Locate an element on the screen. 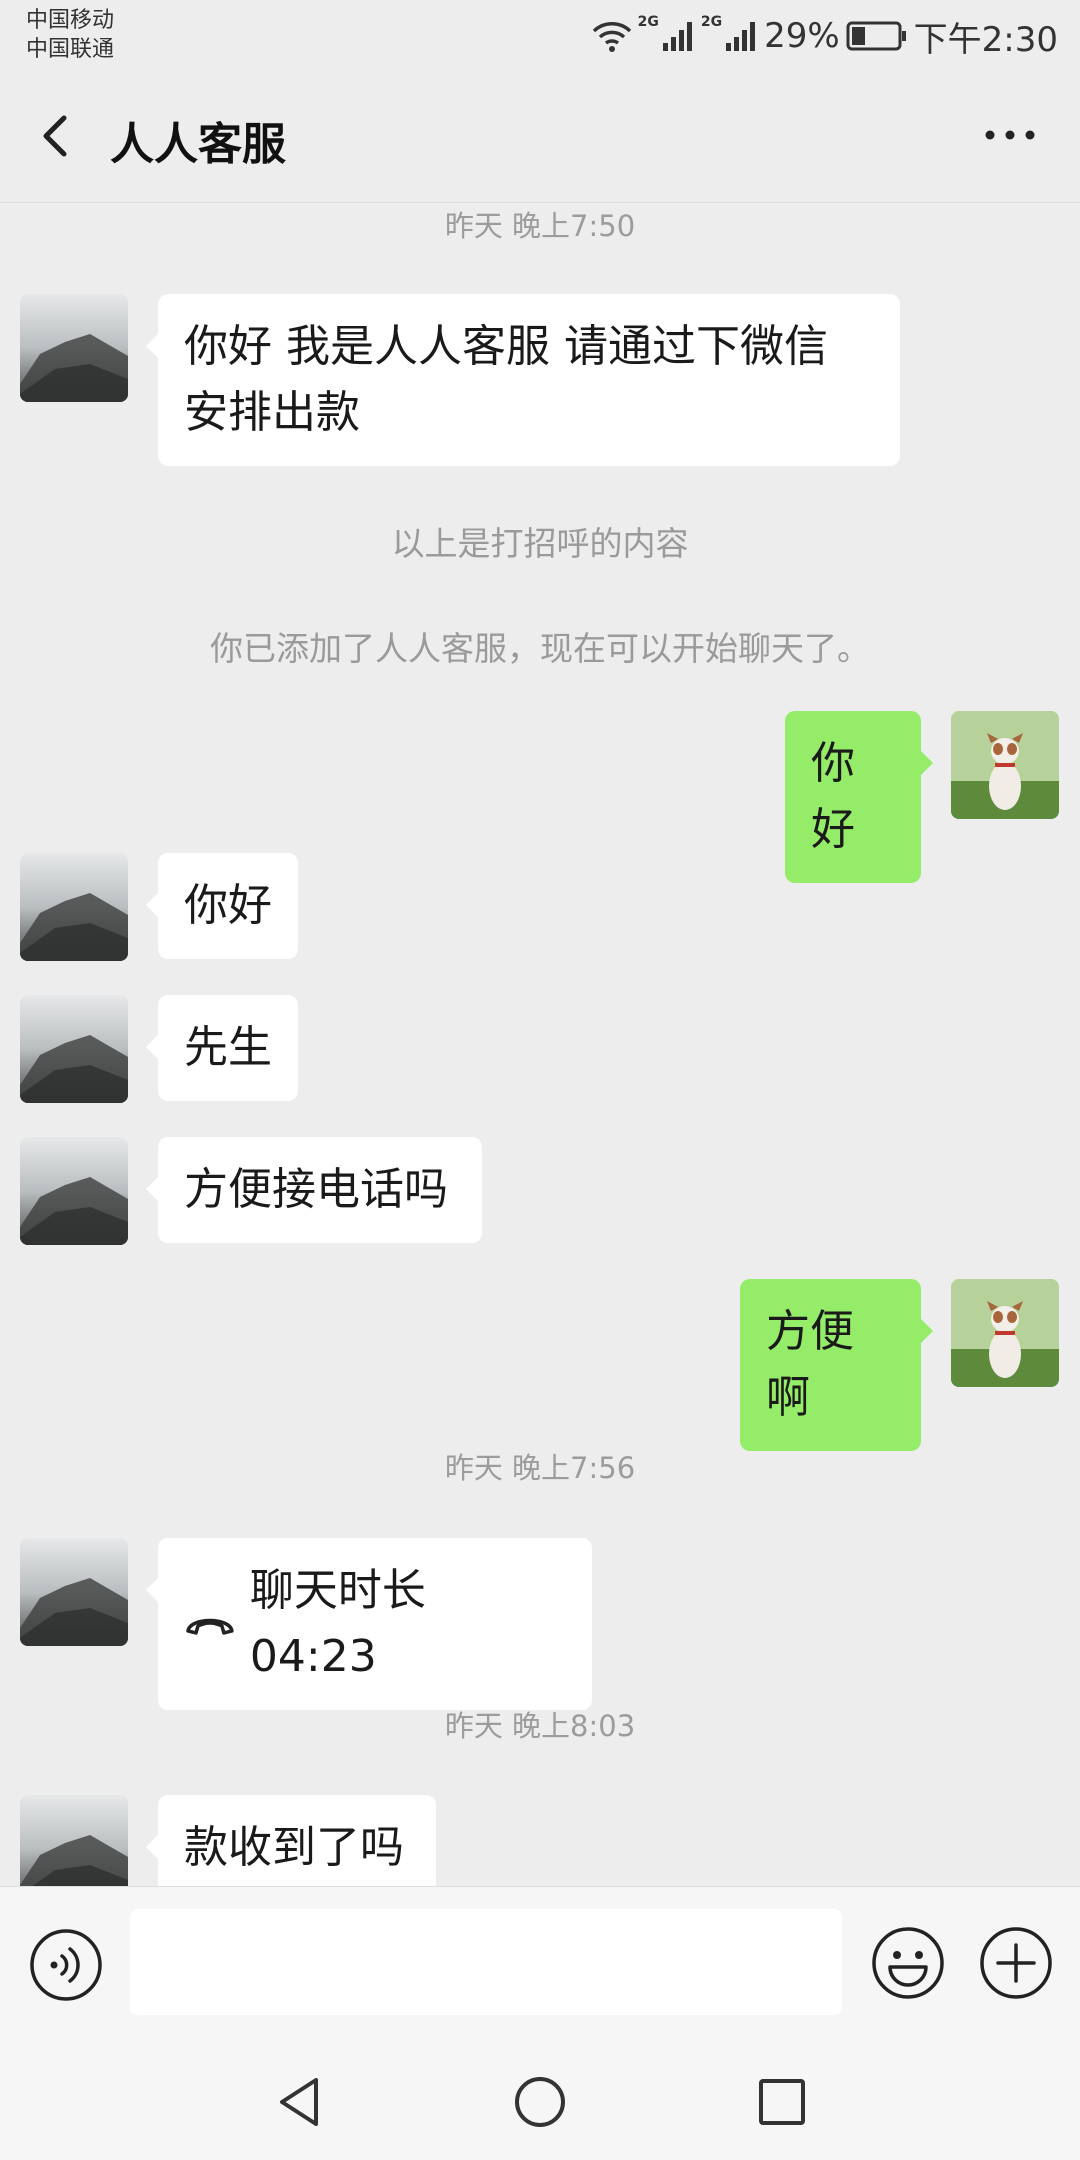 This screenshot has height=2160, width=1080. wifi-icon is located at coordinates (611, 37).